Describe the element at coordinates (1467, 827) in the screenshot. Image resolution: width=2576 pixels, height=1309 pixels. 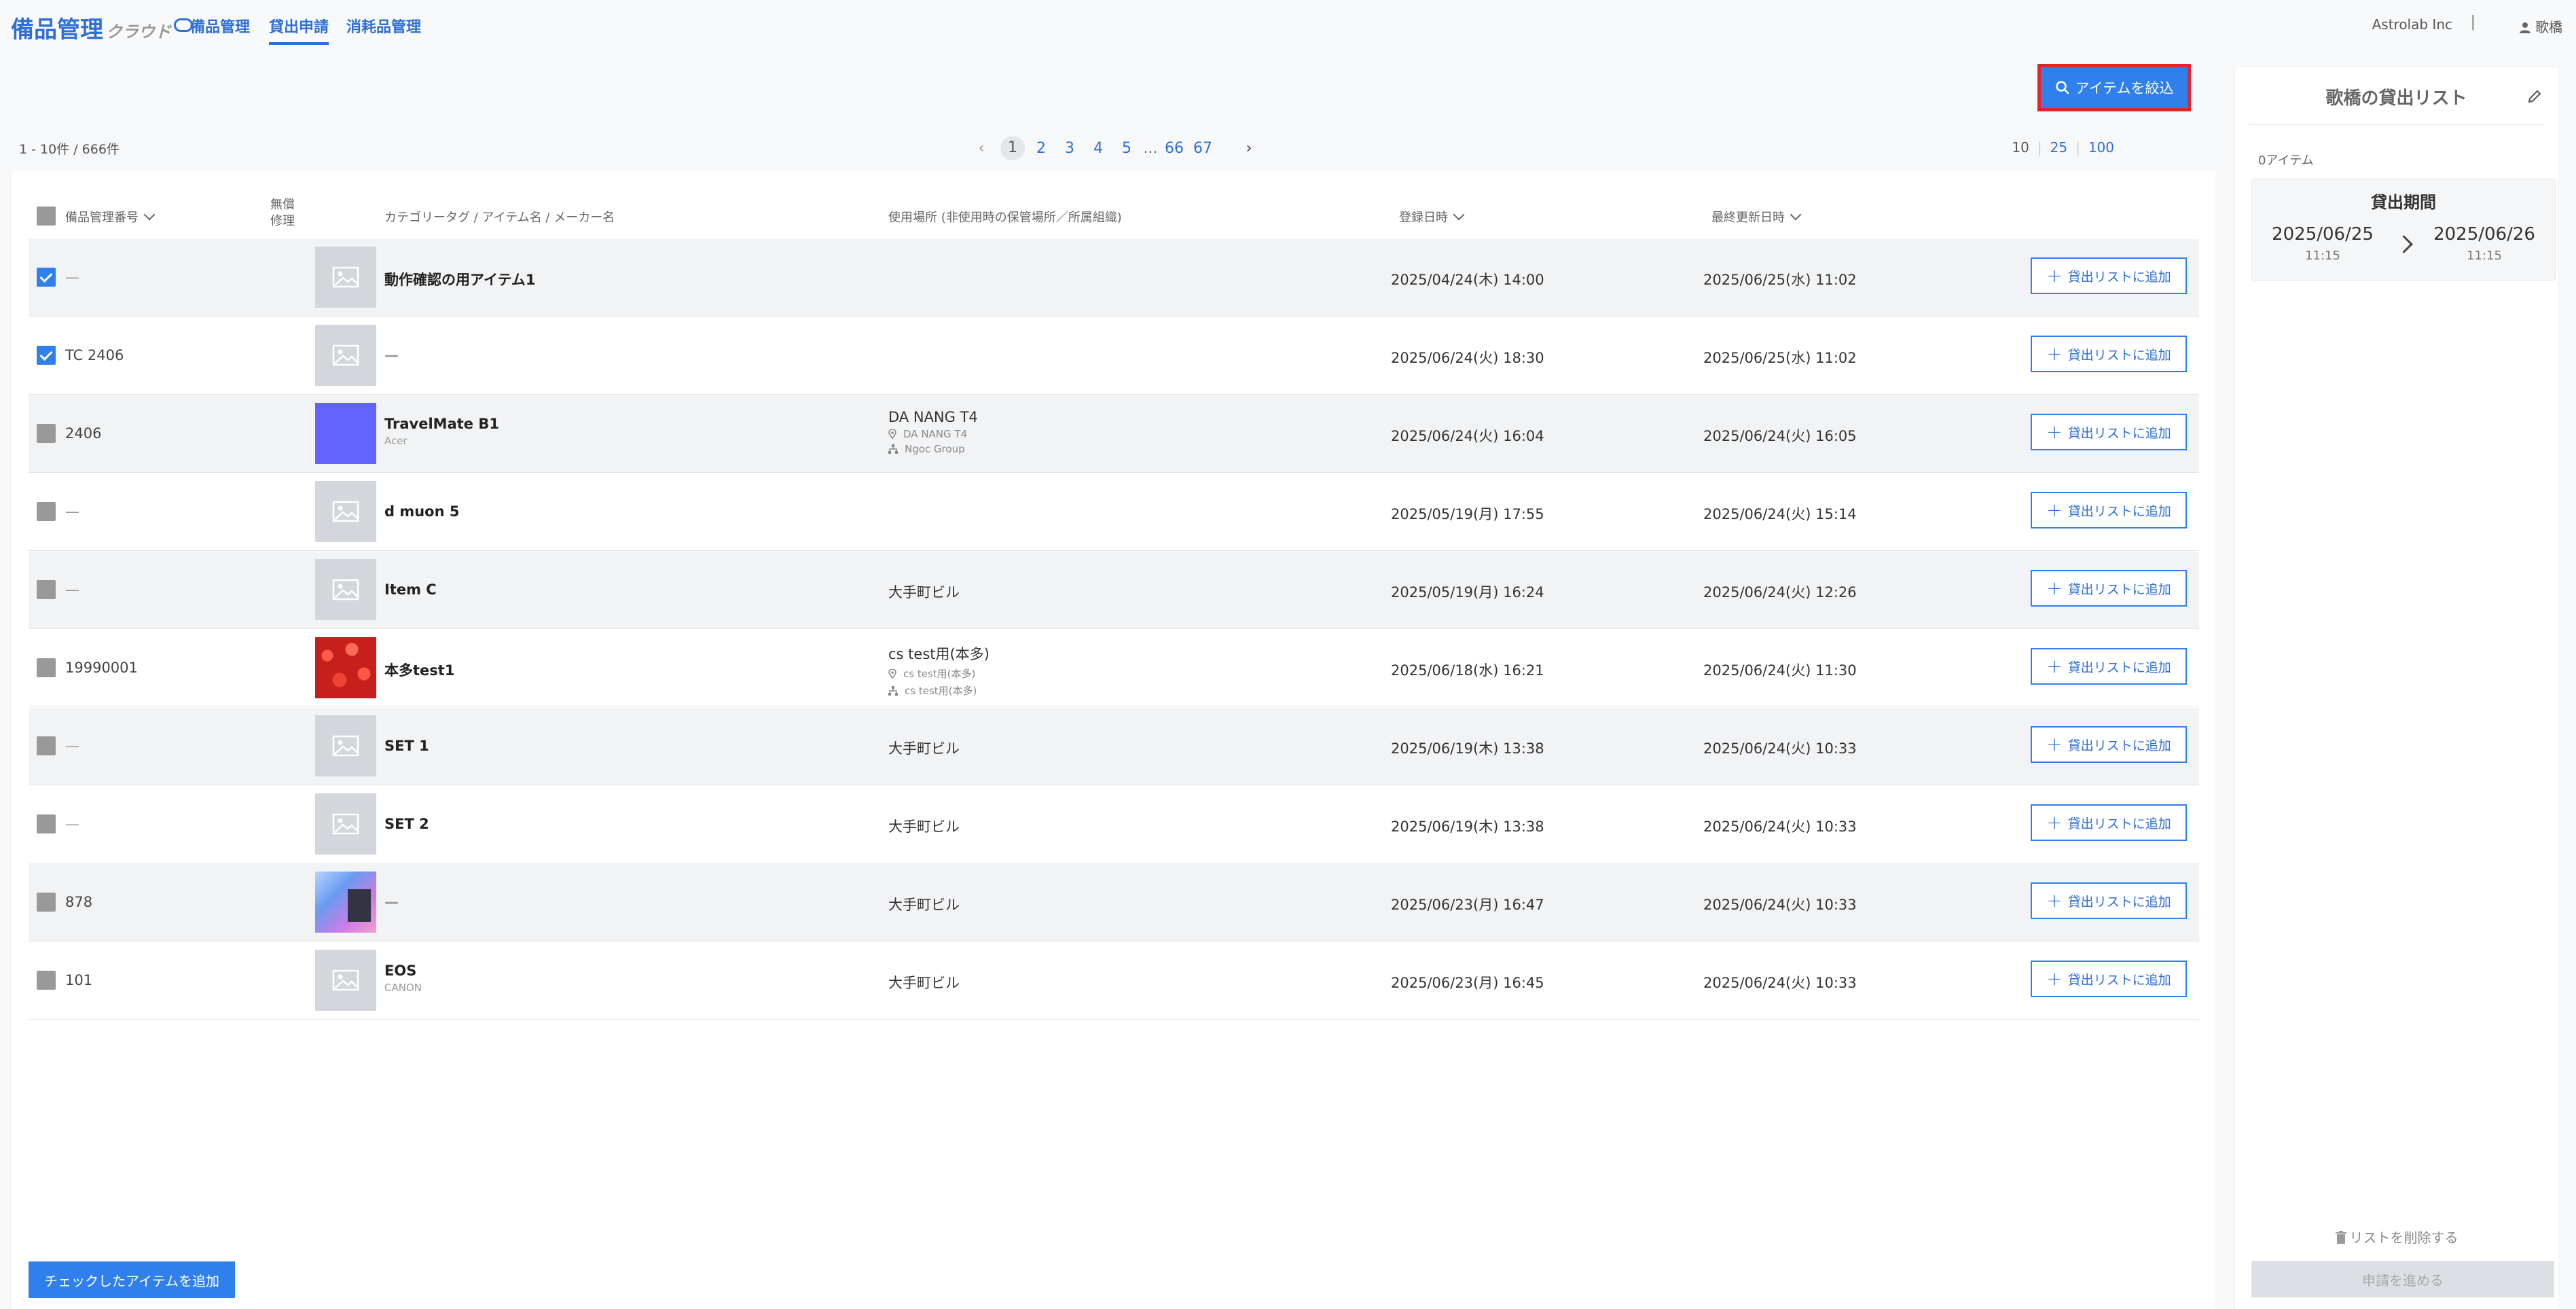
I see `registered-date: 2025/06/19(木) 13:38` at that location.